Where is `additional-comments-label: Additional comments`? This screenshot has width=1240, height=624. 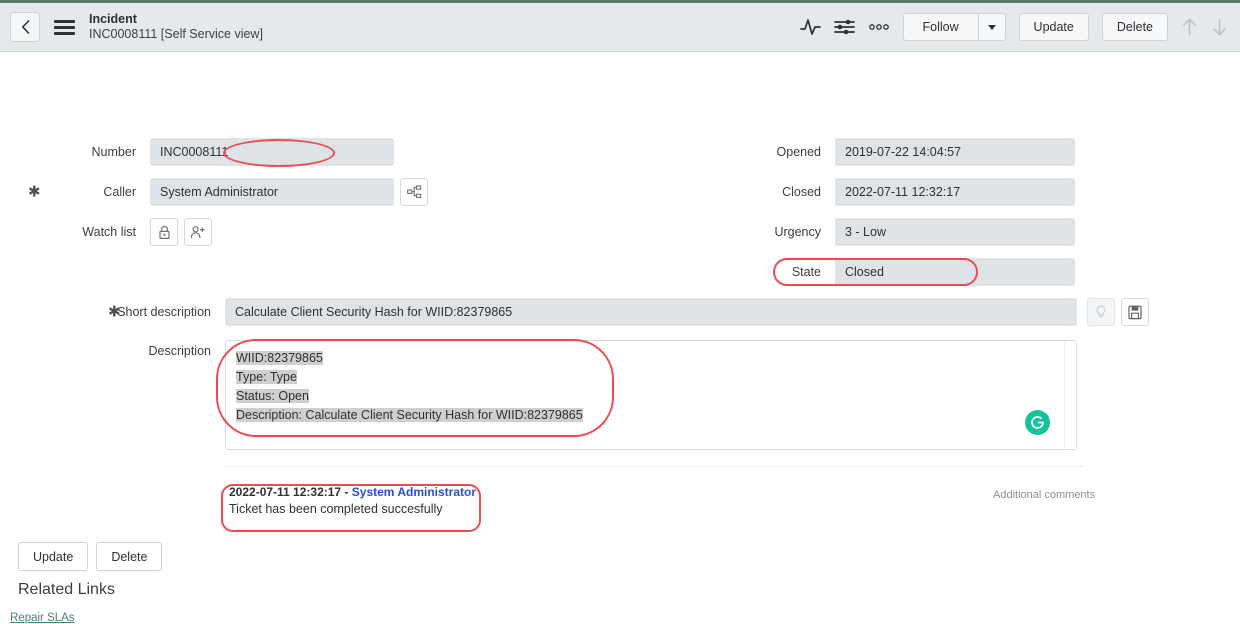 additional-comments-label: Additional comments is located at coordinates (1044, 495).